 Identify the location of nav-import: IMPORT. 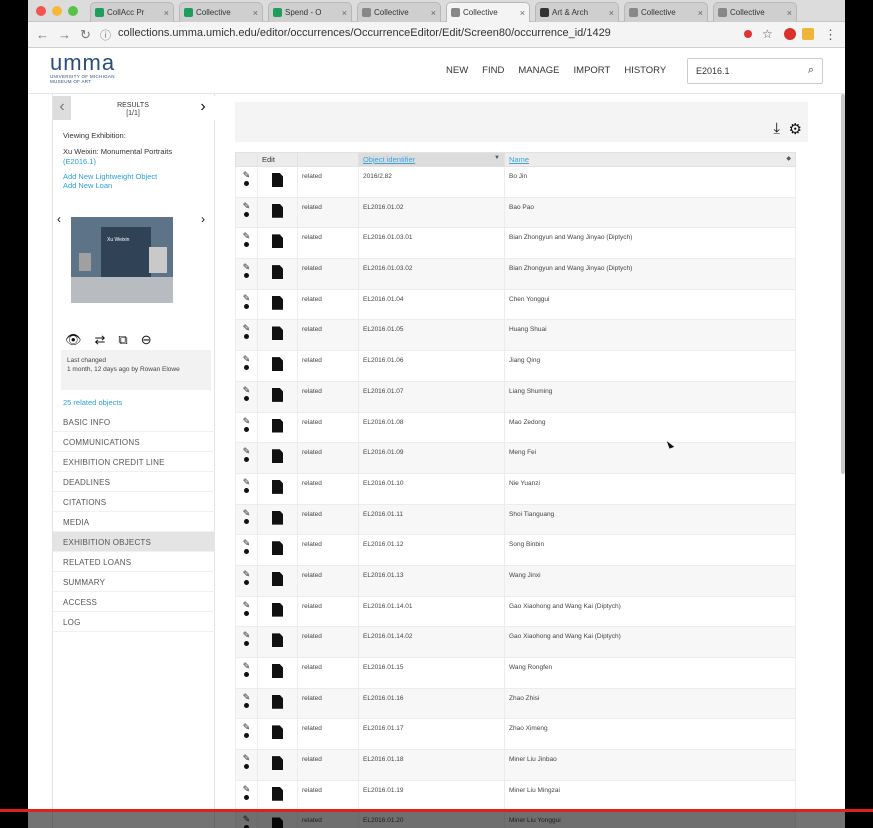
(592, 70).